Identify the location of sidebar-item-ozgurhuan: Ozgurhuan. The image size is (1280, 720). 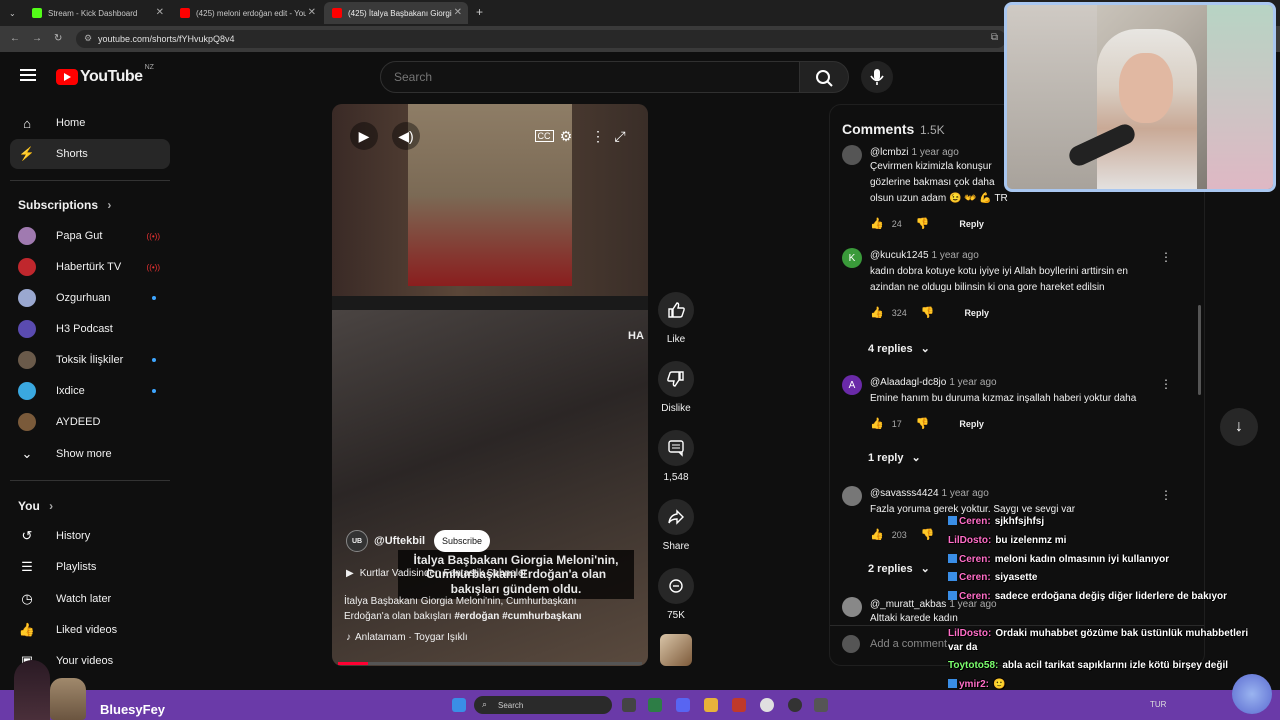
(90, 298).